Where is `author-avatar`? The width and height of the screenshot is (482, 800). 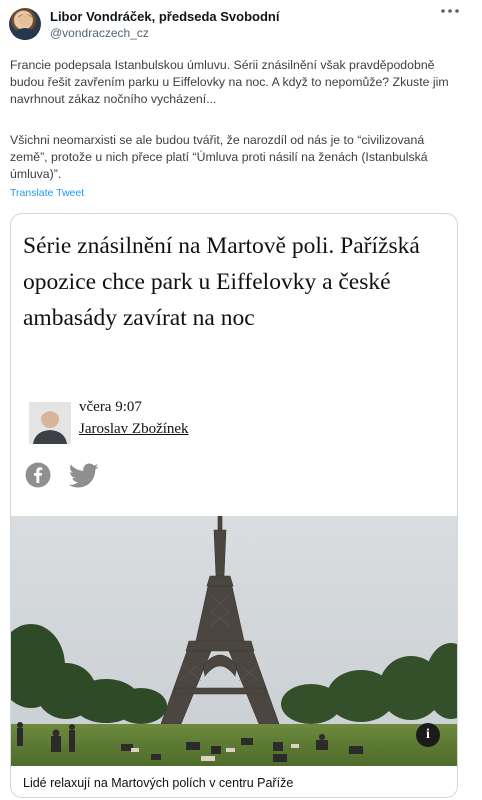
author-avatar is located at coordinates (25, 24).